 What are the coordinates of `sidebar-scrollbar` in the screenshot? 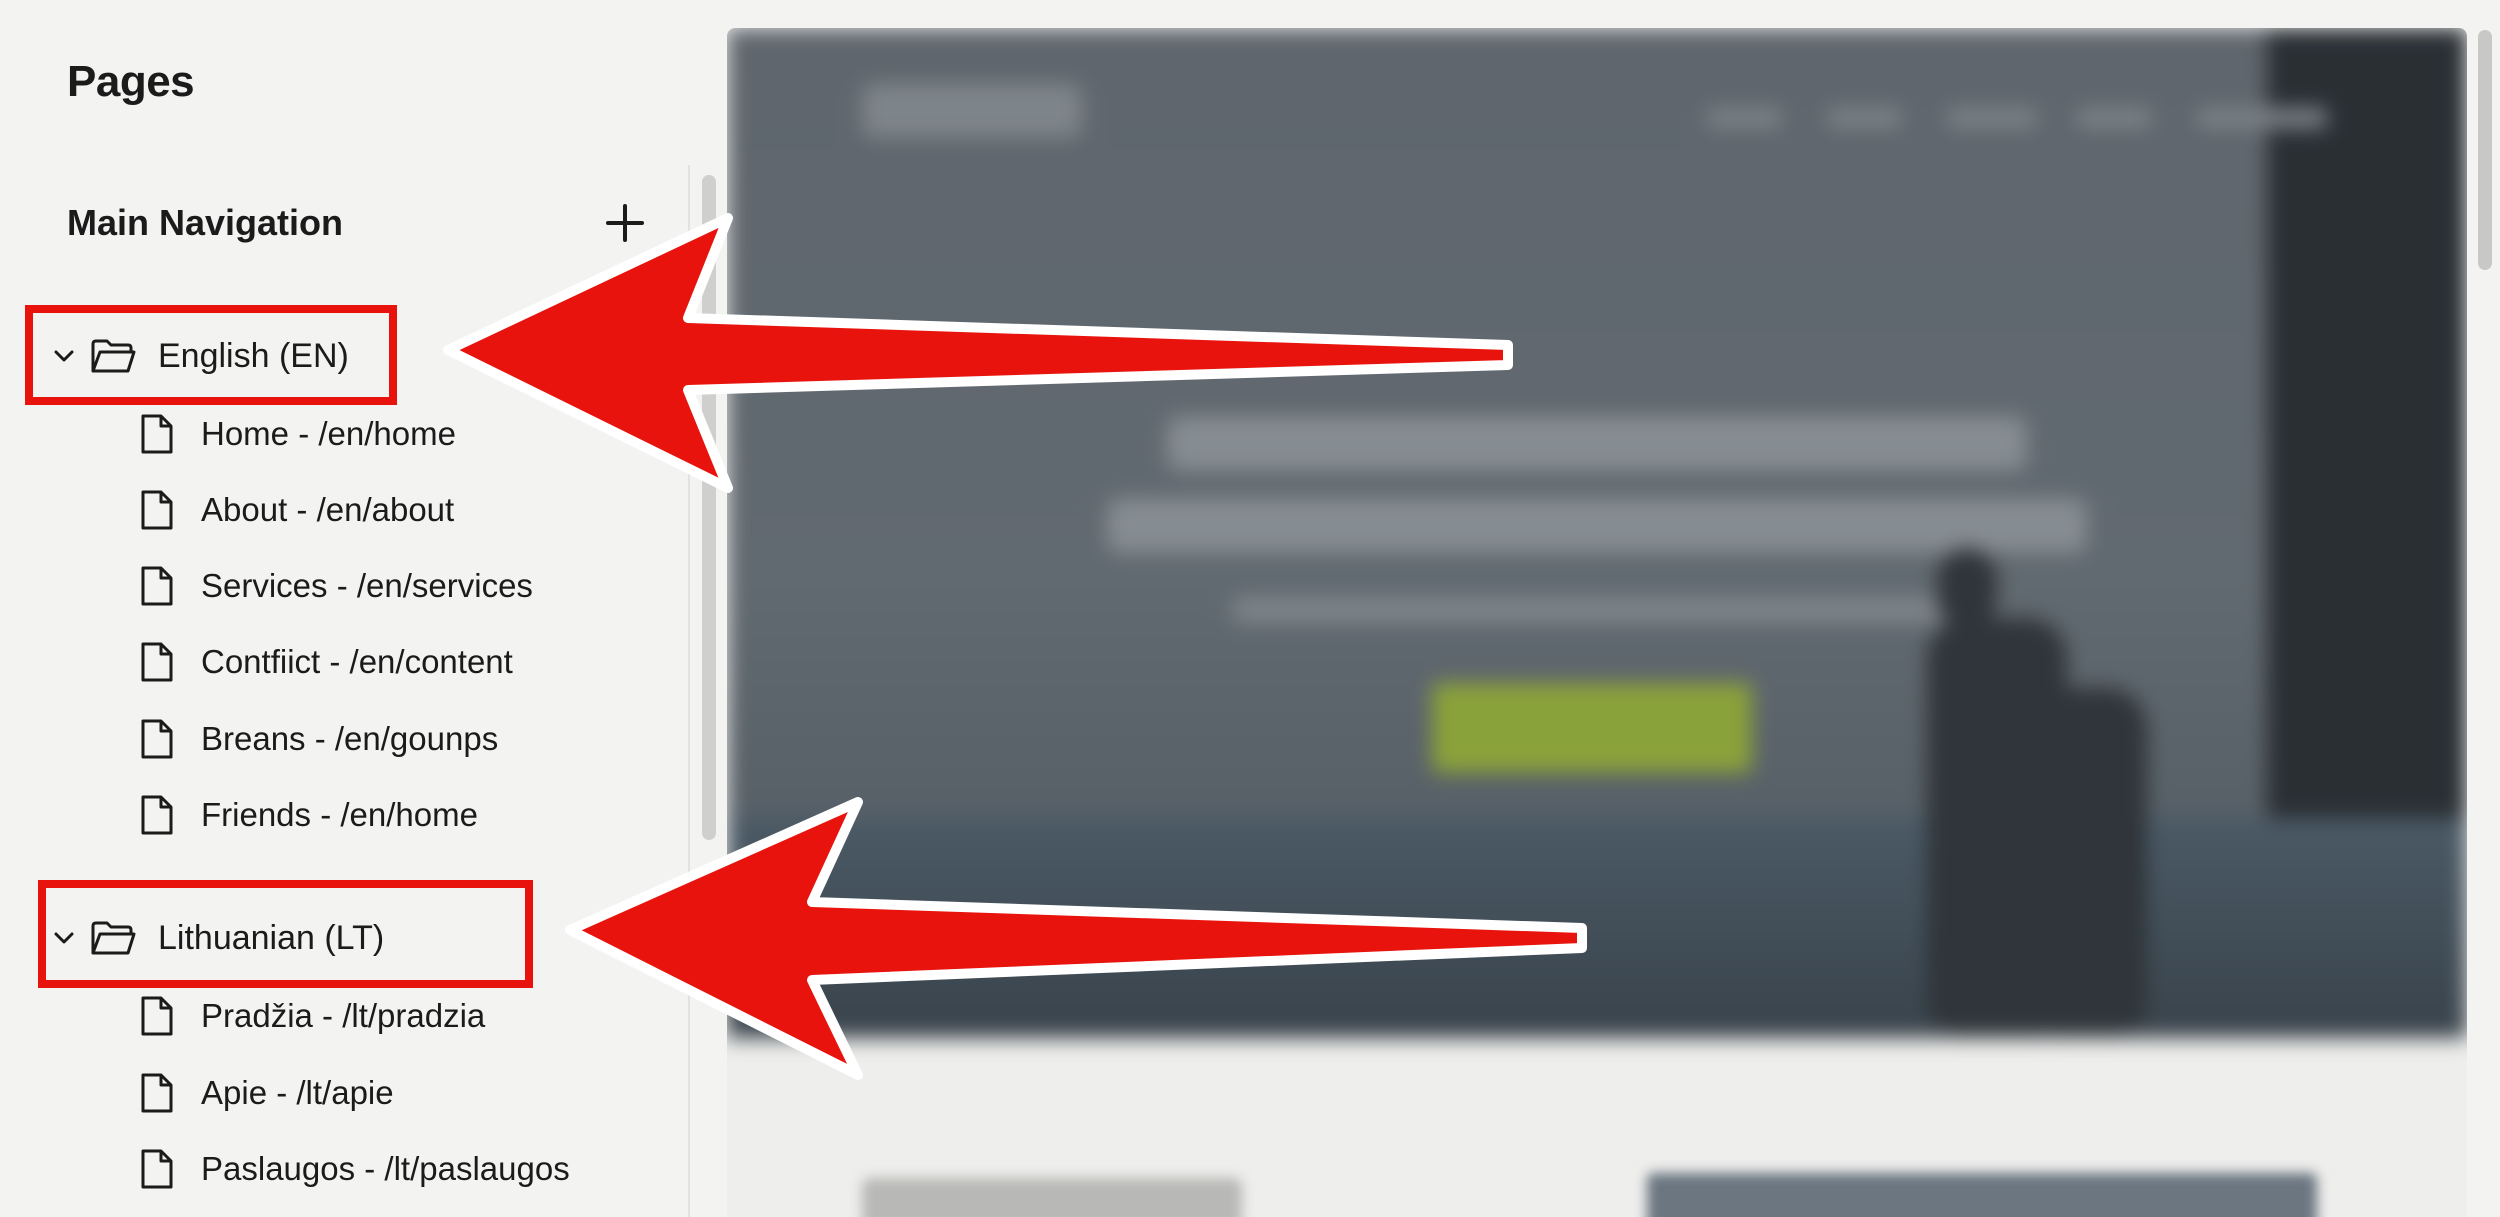 It's located at (709, 507).